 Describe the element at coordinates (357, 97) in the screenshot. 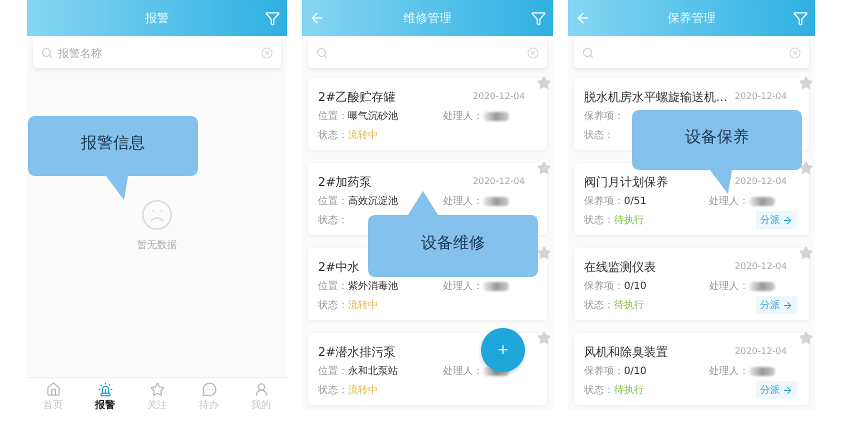

I see `card-title: 2#乙酸贮存罐` at that location.